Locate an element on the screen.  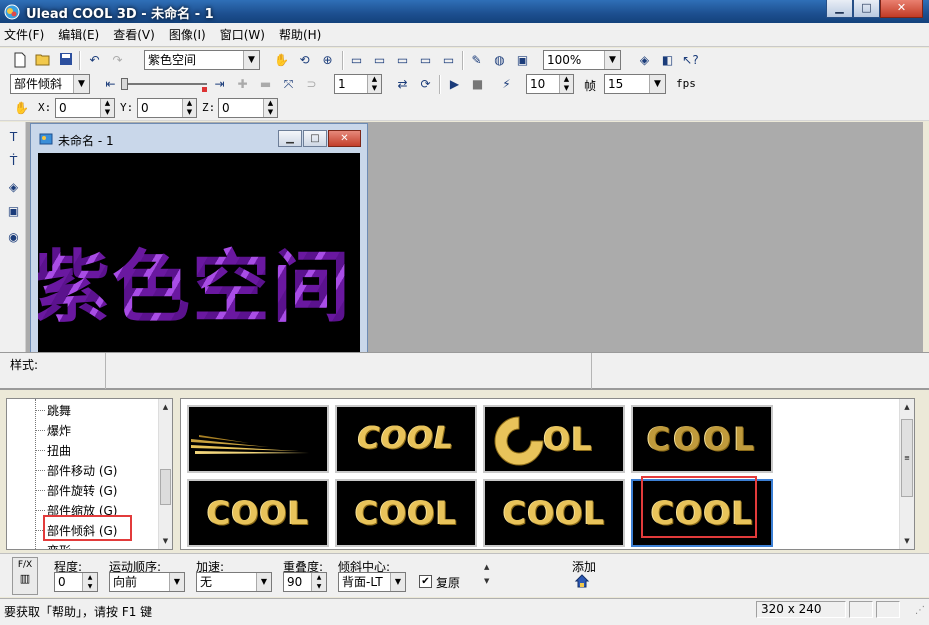
loop-icon: ⇄ is located at coordinates (402, 84).